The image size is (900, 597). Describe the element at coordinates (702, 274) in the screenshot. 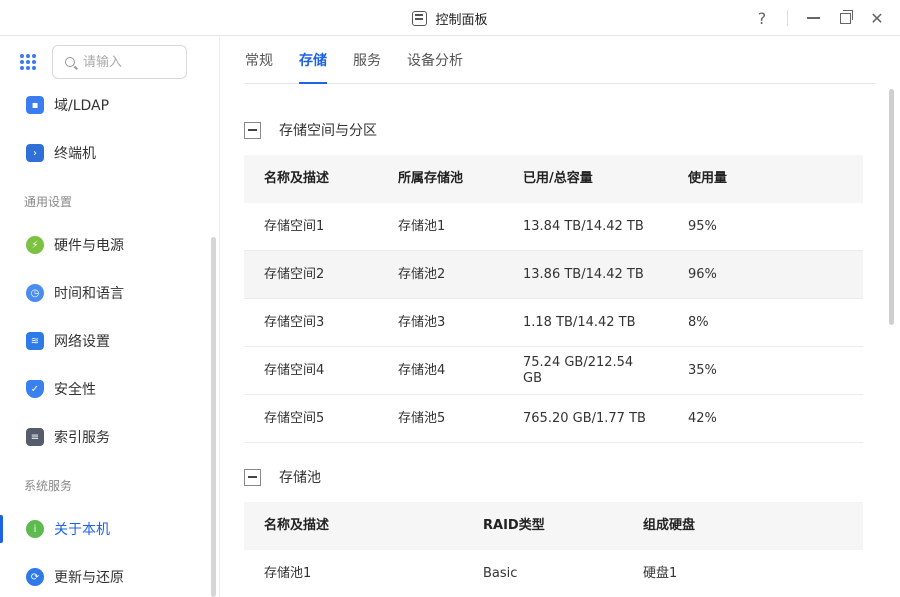

I see `usage: 96%` at that location.